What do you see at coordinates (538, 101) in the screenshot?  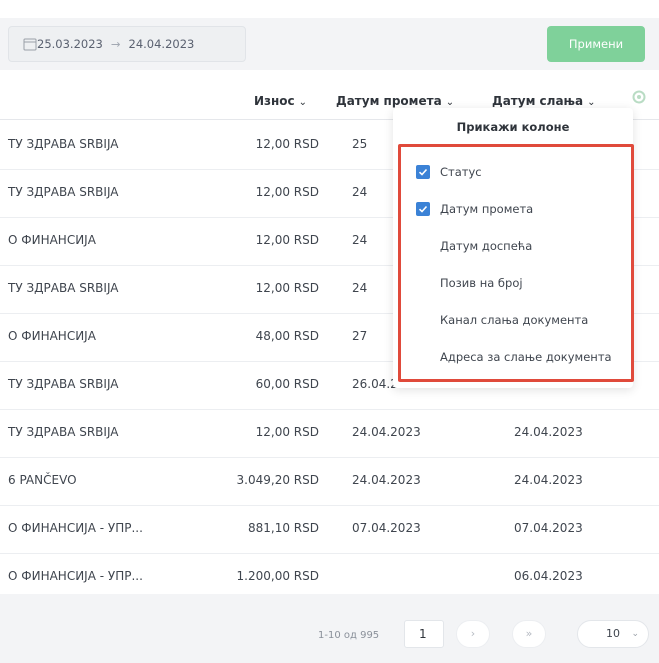 I see `column-header-send-date-label: Датум слања` at bounding box center [538, 101].